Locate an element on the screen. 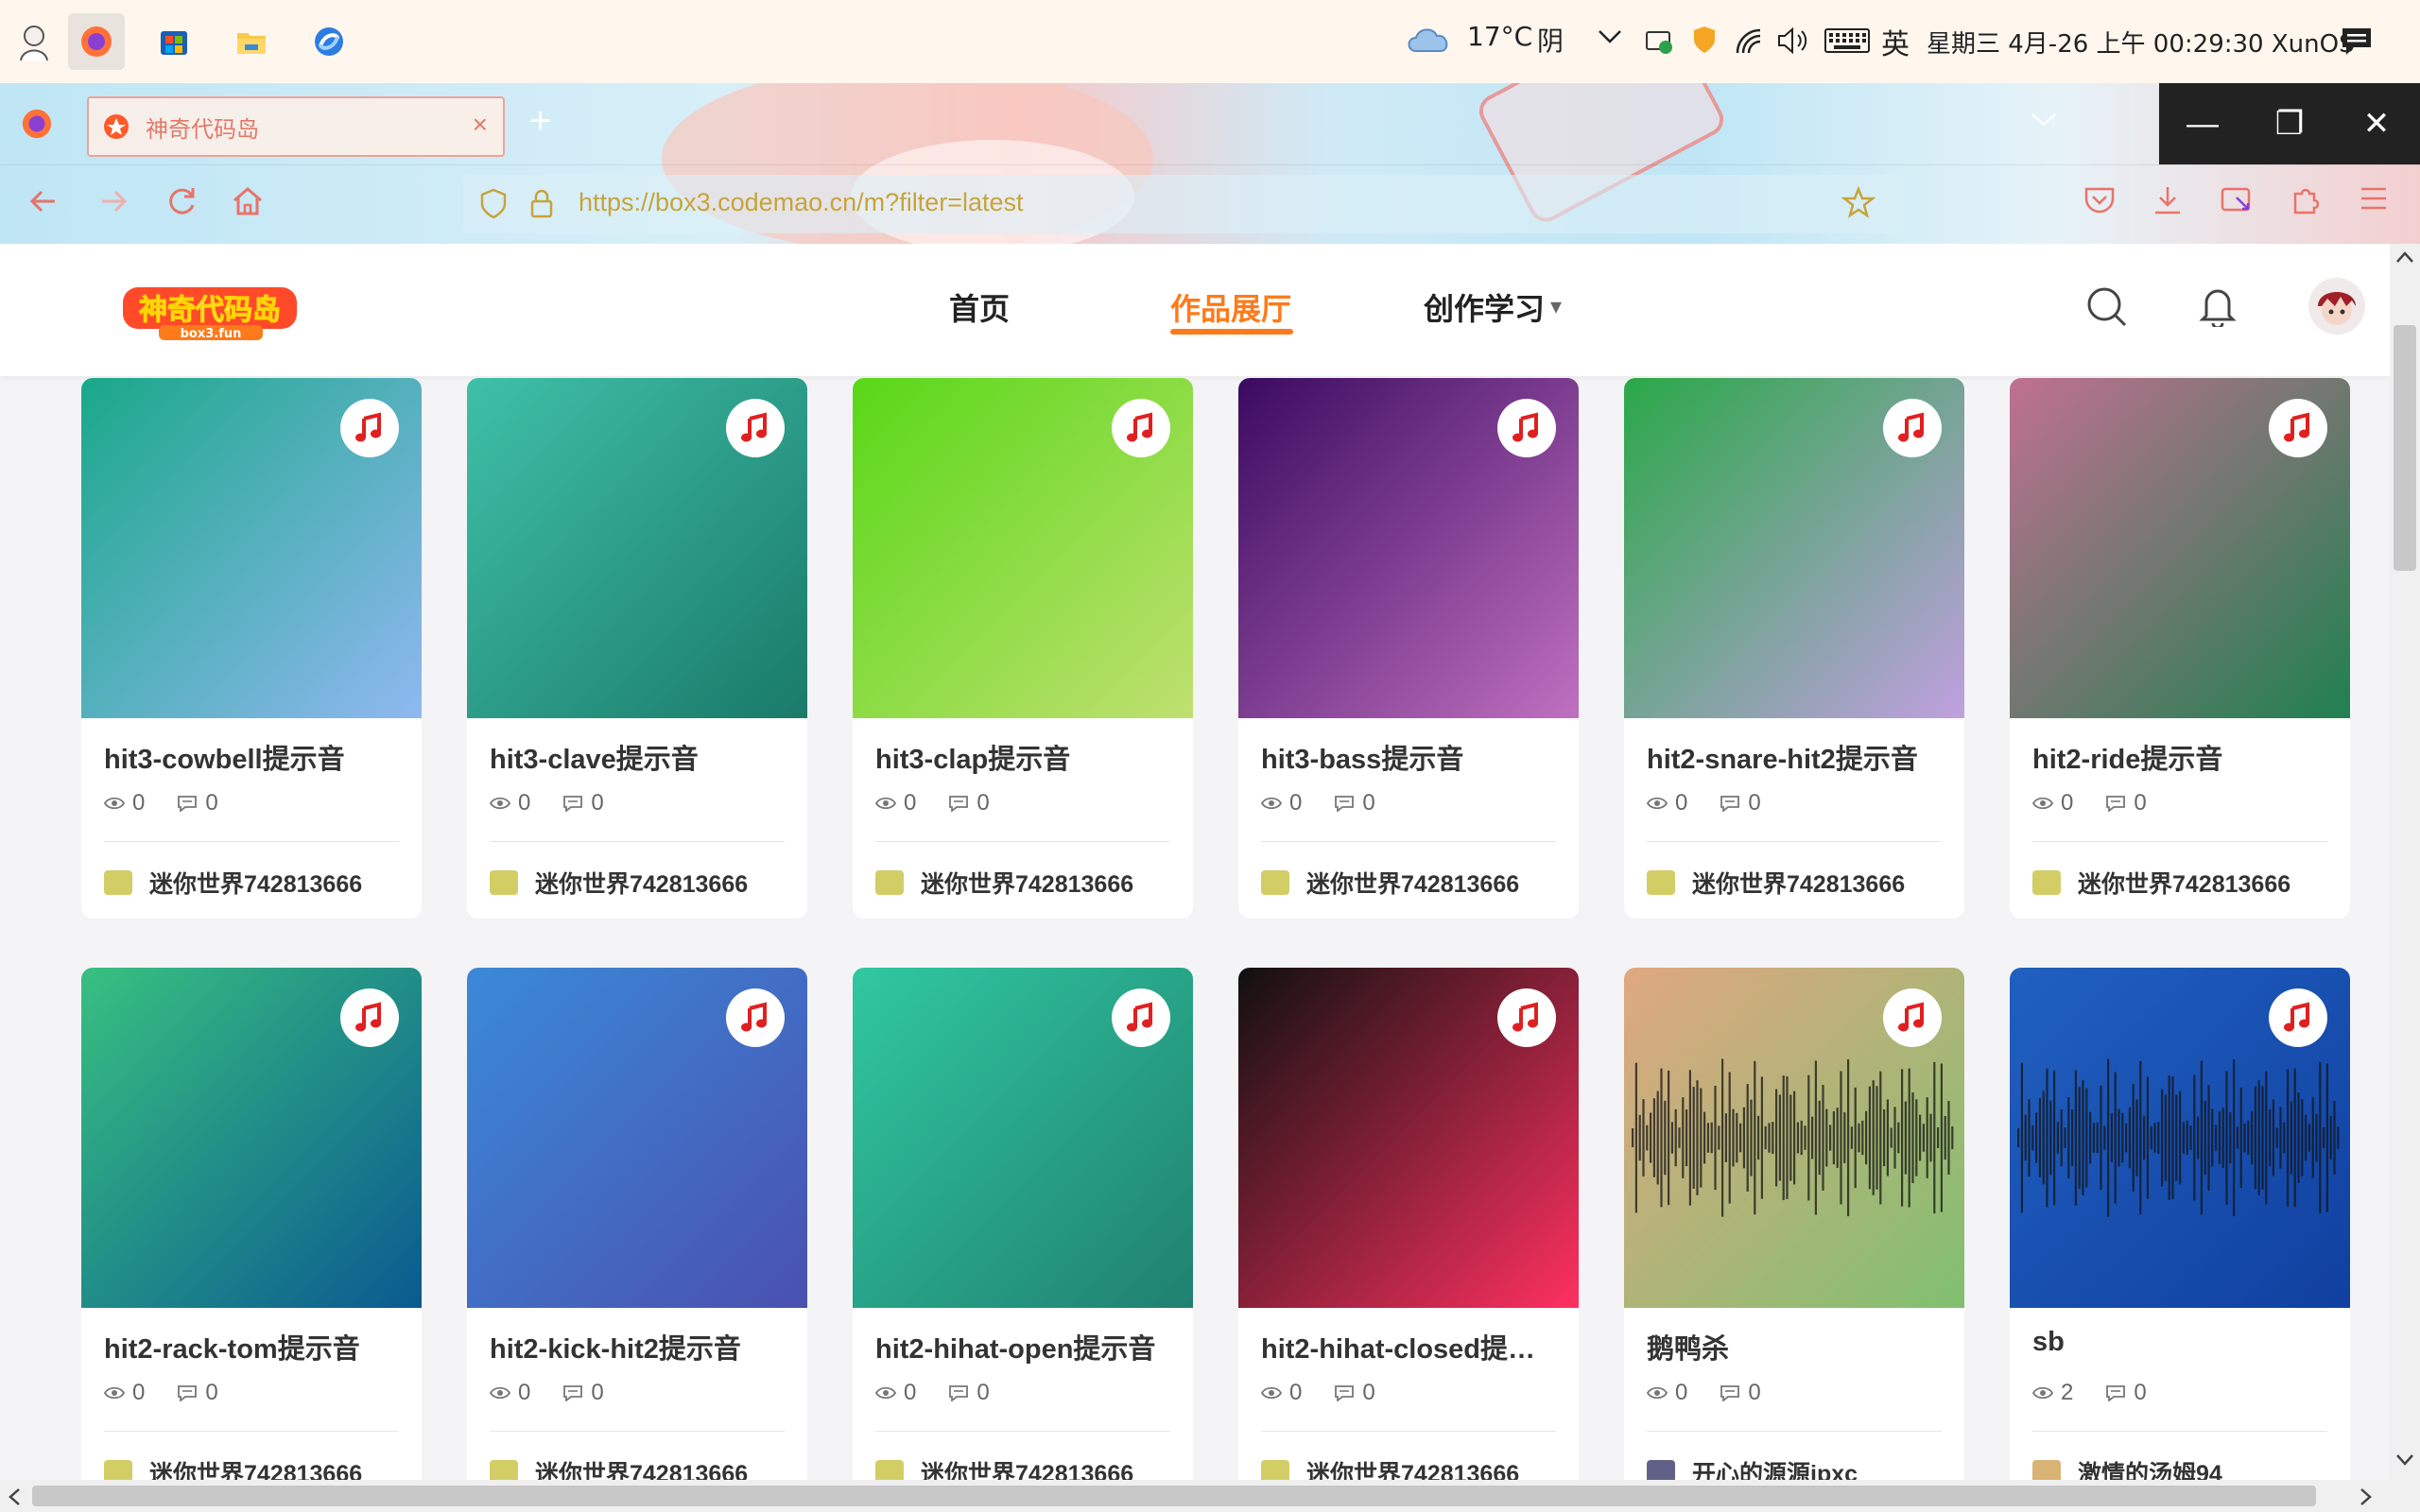 Image resolution: width=2420 pixels, height=1512 pixels. work-title: hit3-cowbell提示音 is located at coordinates (255, 757).